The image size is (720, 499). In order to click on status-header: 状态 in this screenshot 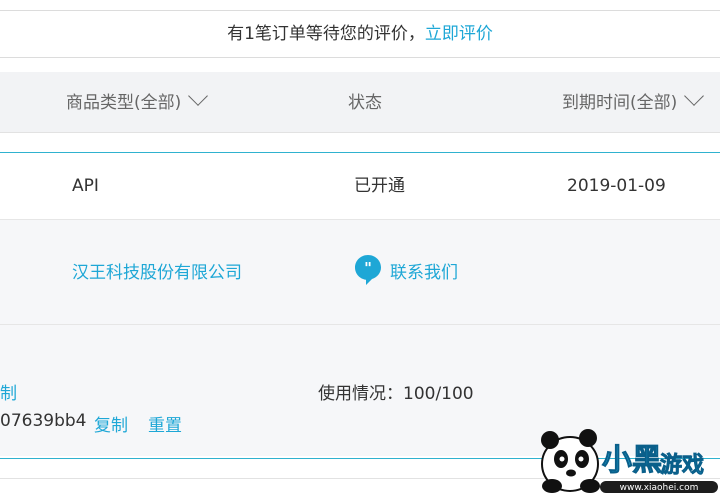, I will do `click(365, 103)`.